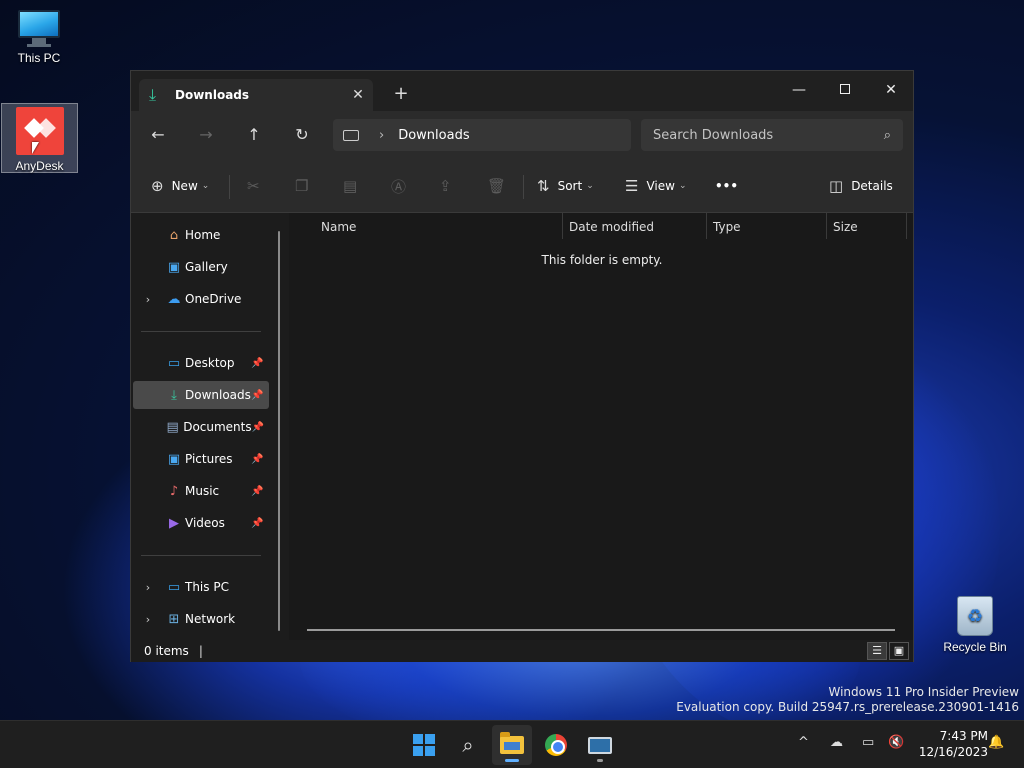 The height and width of the screenshot is (768, 1024). What do you see at coordinates (500, 186) in the screenshot?
I see `delete-button: 🗑` at bounding box center [500, 186].